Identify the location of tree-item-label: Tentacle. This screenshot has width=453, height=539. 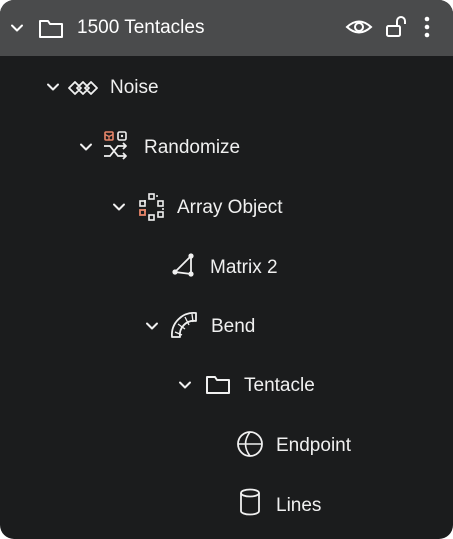
(279, 385).